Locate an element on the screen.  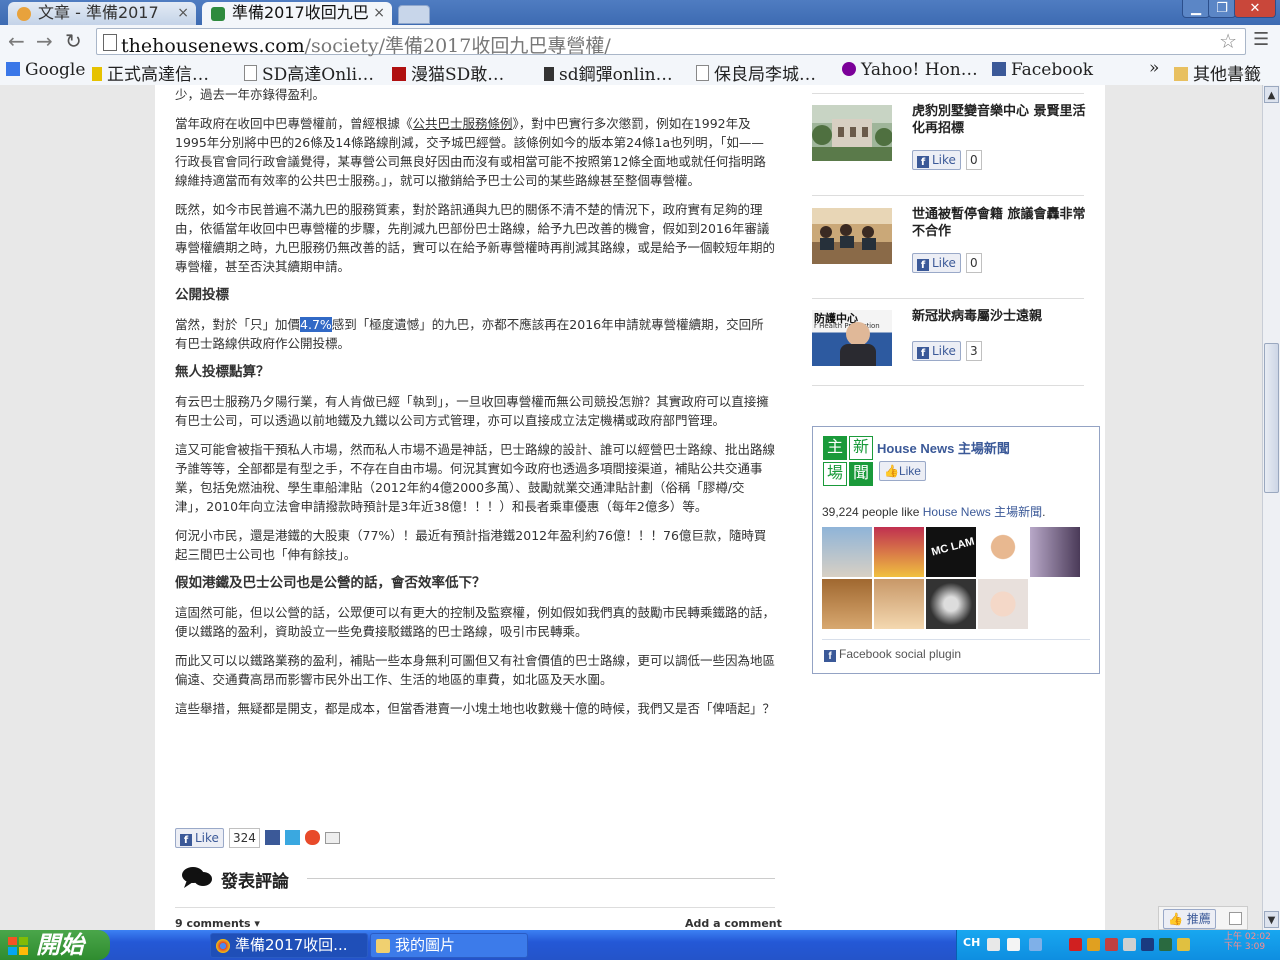
related-news-item: 世通被暫停會籍 旅議會轟非常不合作 f Like 0 is located at coordinates (957, 254).